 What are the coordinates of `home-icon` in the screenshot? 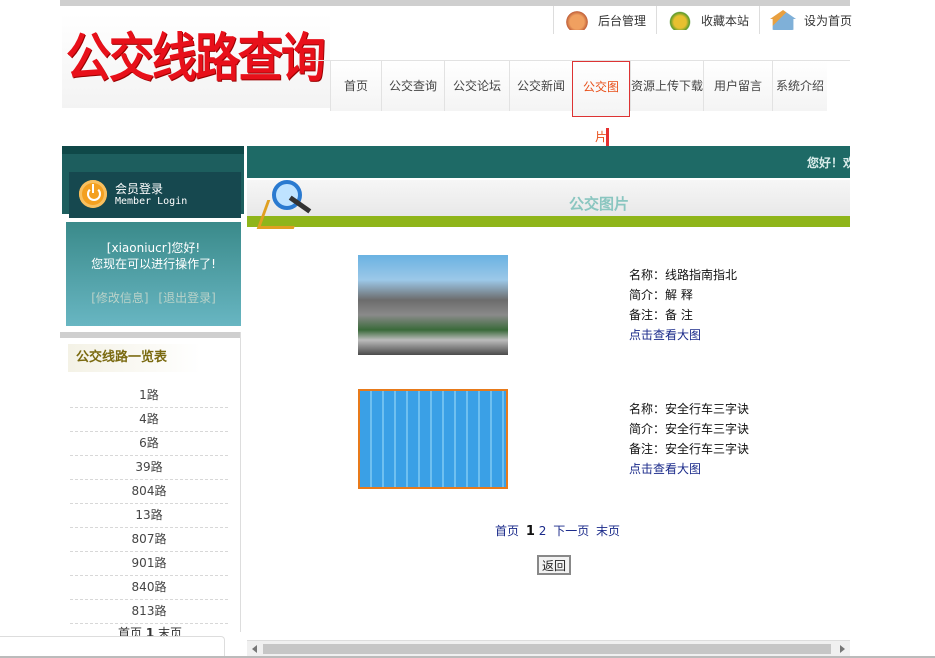 It's located at (783, 20).